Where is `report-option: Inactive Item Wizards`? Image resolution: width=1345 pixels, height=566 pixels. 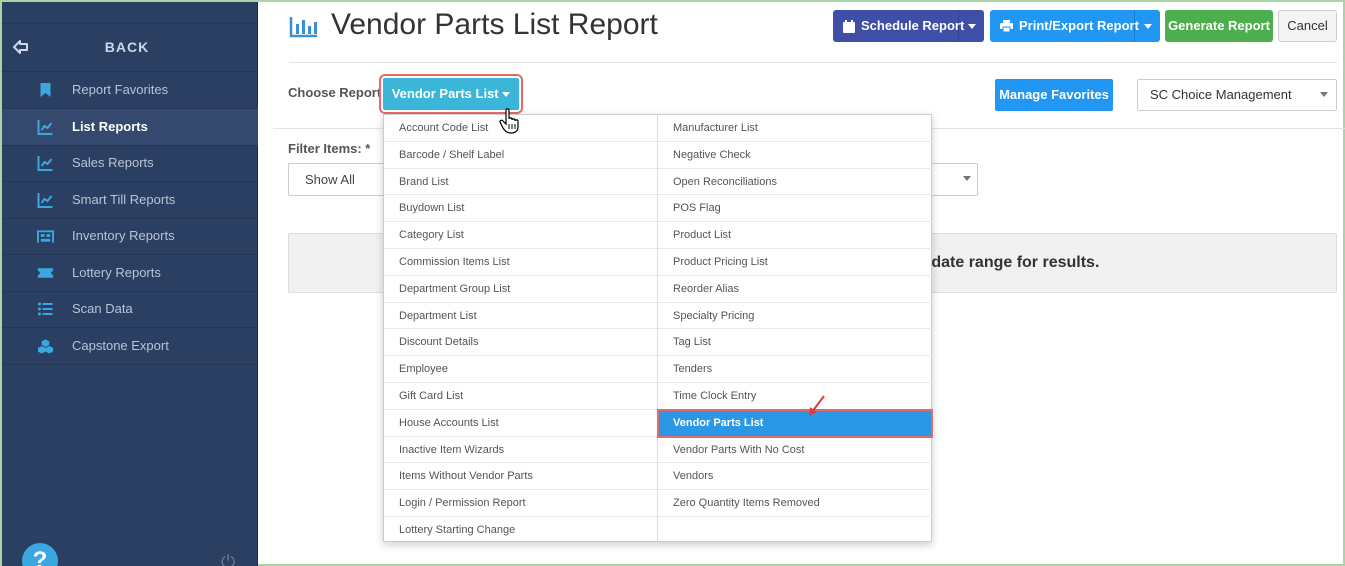
report-option: Inactive Item Wizards is located at coordinates (520, 450).